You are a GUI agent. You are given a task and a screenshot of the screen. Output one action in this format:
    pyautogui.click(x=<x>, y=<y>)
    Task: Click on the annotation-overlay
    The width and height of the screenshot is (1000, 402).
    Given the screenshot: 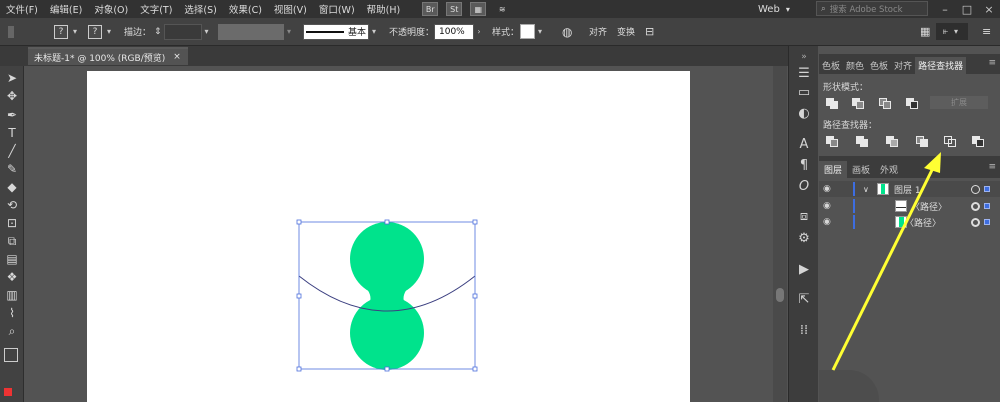 What is the action you would take?
    pyautogui.click(x=886, y=261)
    